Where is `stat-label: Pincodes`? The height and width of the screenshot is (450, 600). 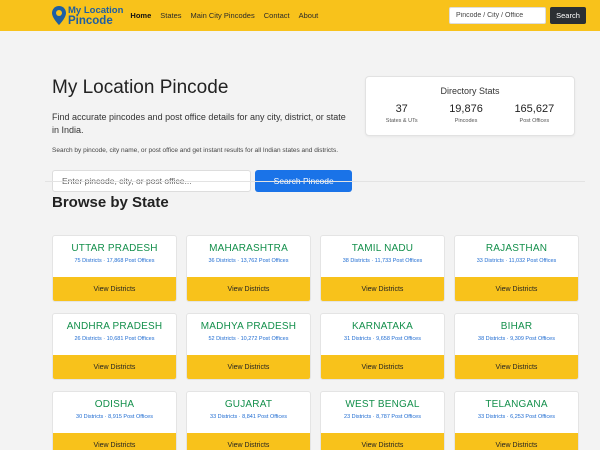
stat-label: Pincodes is located at coordinates (466, 121).